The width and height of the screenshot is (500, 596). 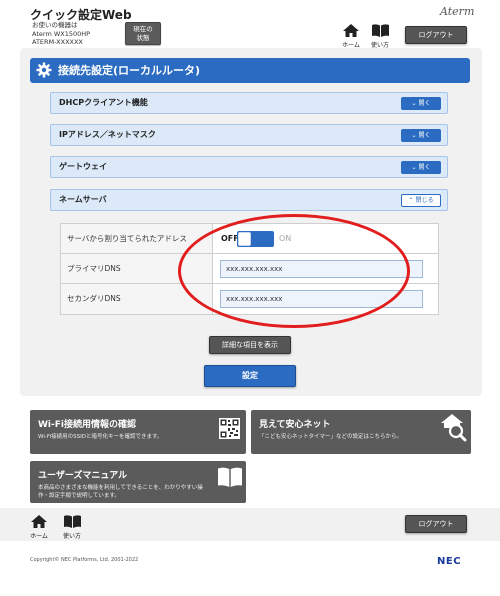 I want to click on collapse-button-label: 閉じる, so click(x=424, y=200).